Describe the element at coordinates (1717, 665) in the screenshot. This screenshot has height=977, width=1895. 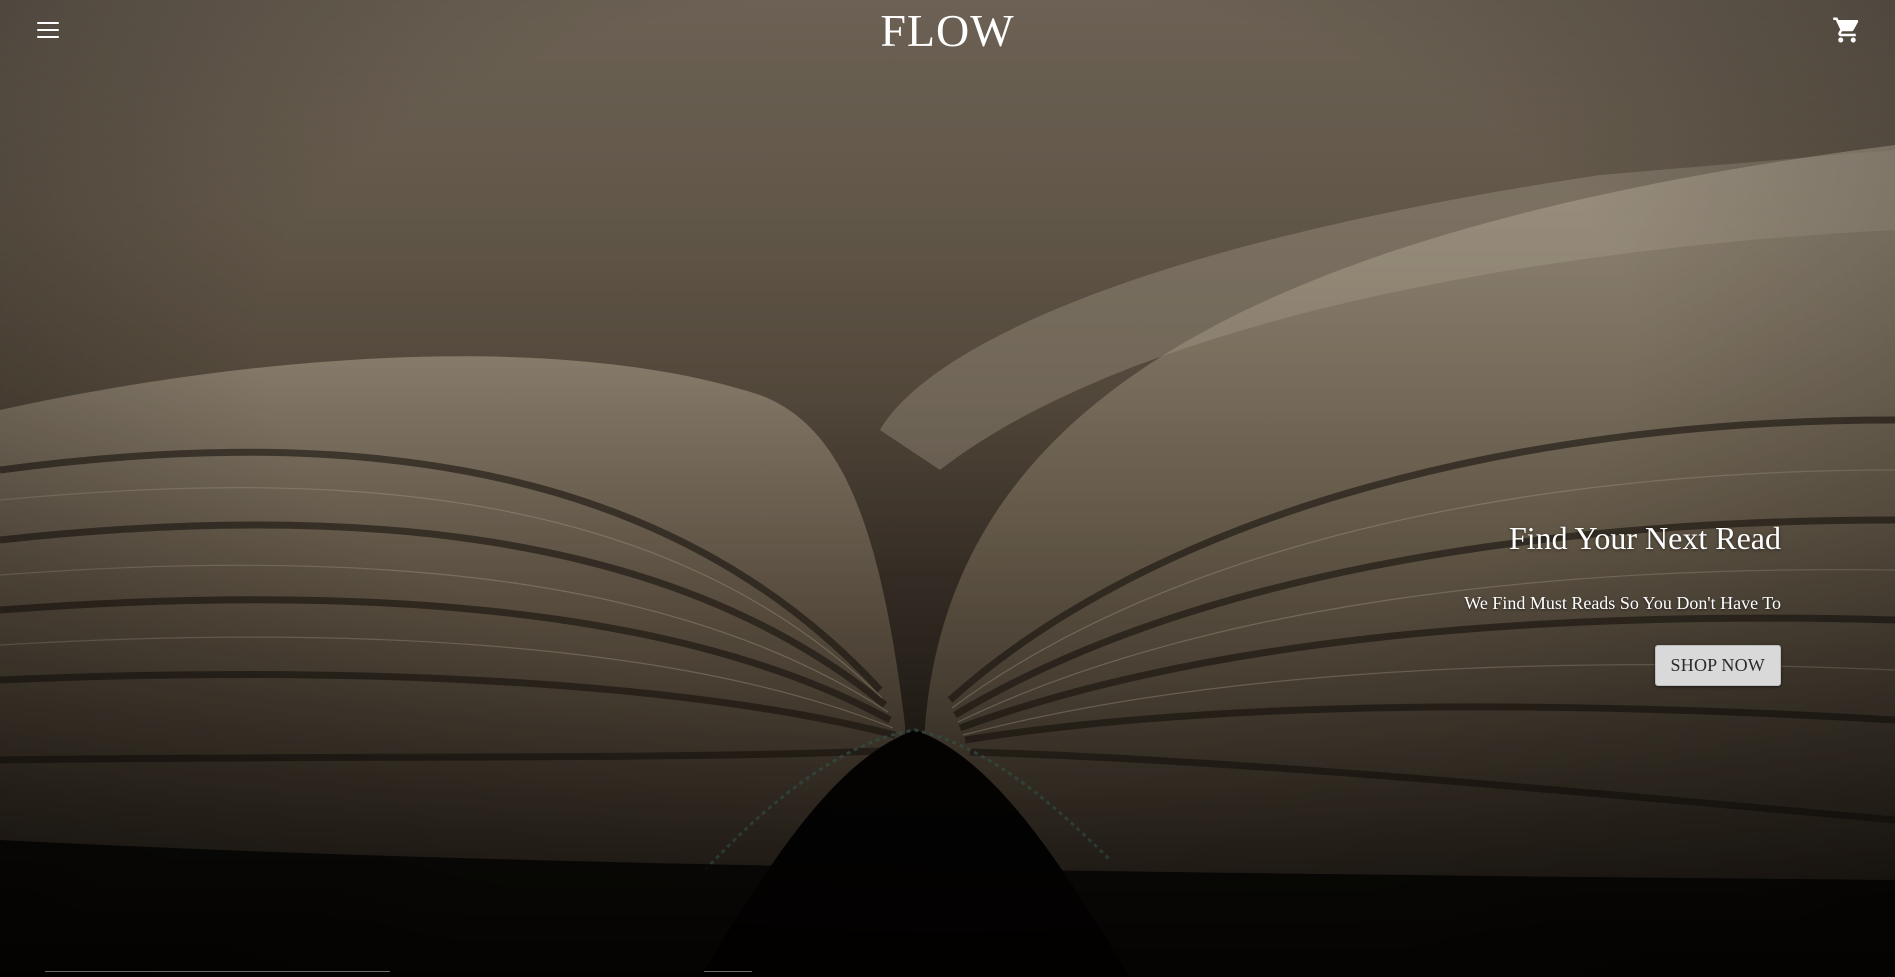
I see `shop-now-button: SHOP NOW` at that location.